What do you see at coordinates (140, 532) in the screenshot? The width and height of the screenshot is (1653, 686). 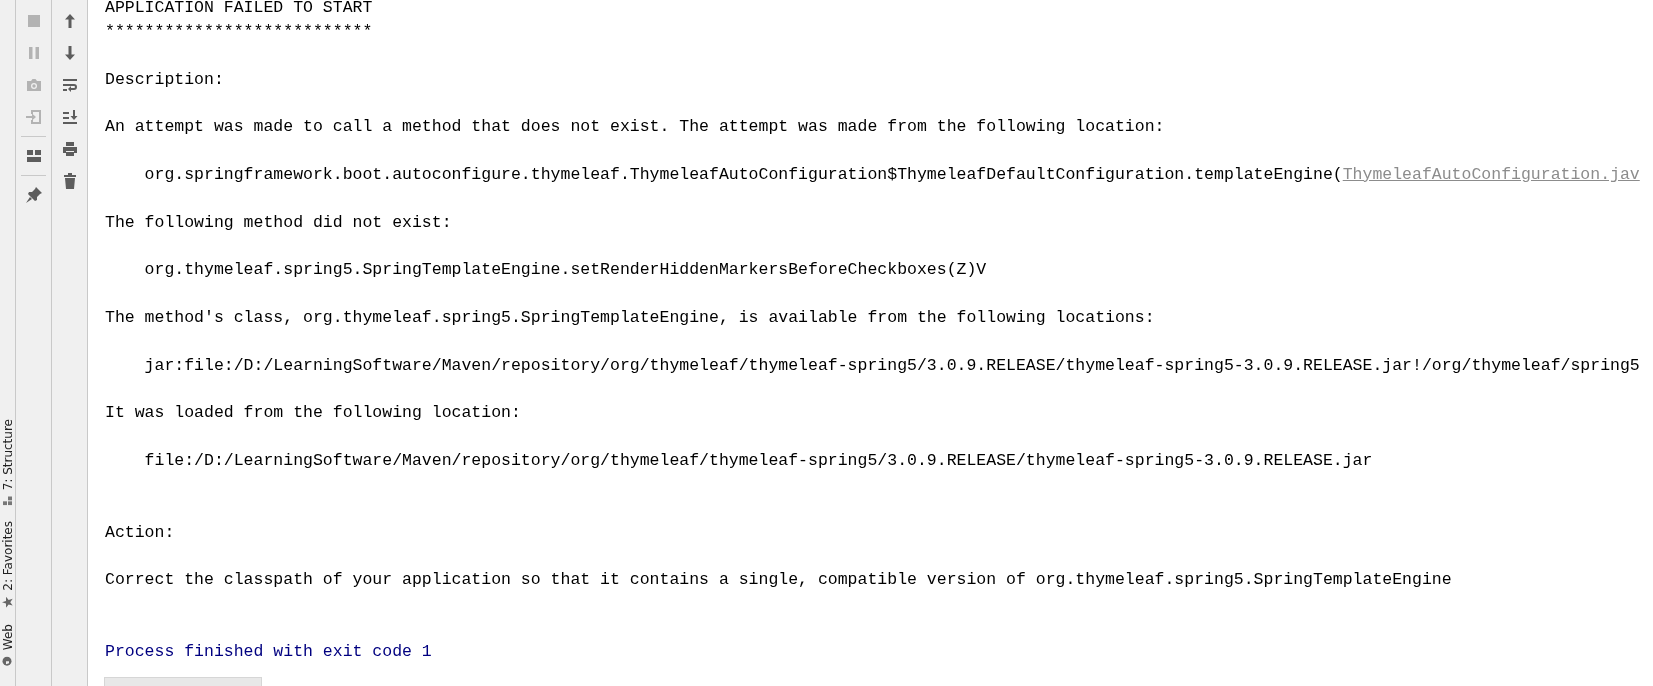 I see `console-line: Action:` at bounding box center [140, 532].